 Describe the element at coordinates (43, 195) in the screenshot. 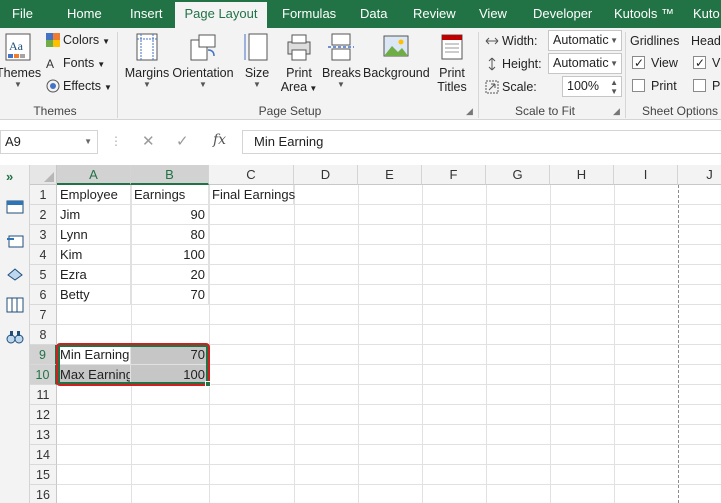

I see `row-header-1: 1` at that location.